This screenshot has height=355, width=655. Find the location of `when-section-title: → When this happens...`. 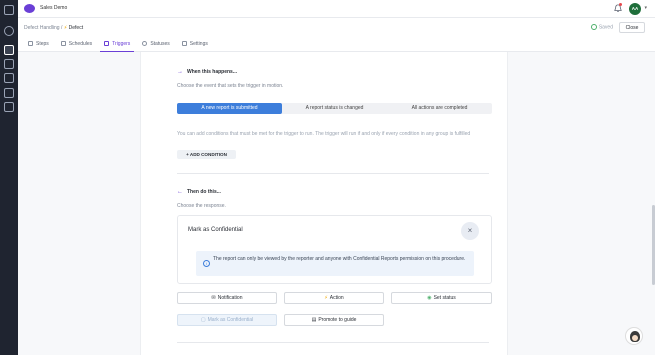

when-section-title: → When this happens... is located at coordinates (207, 72).